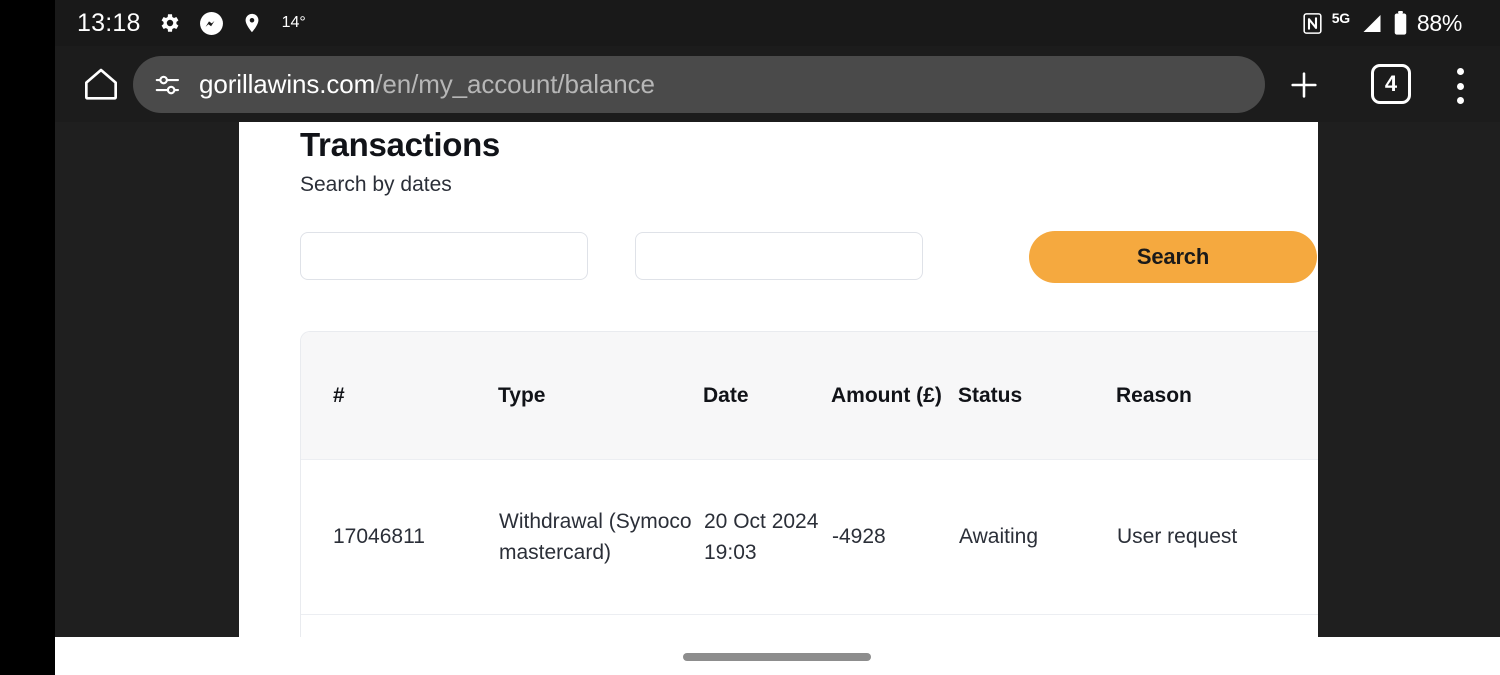 Image resolution: width=1500 pixels, height=675 pixels. Describe the element at coordinates (1037, 537) in the screenshot. I see `cell-status: Awaiting` at that location.